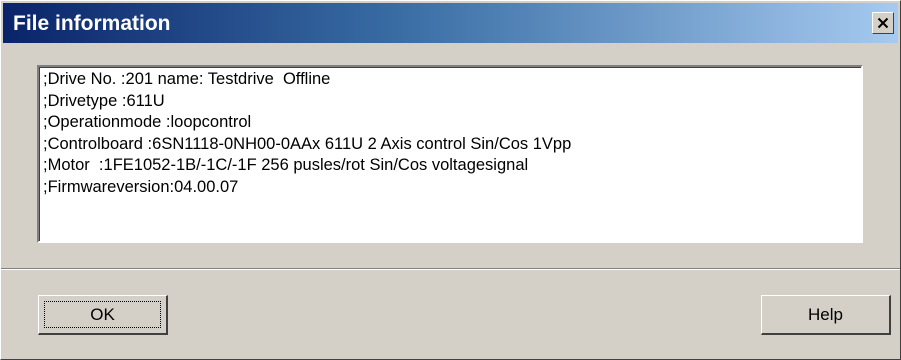 The image size is (901, 360). I want to click on window-title: File information, so click(92, 23).